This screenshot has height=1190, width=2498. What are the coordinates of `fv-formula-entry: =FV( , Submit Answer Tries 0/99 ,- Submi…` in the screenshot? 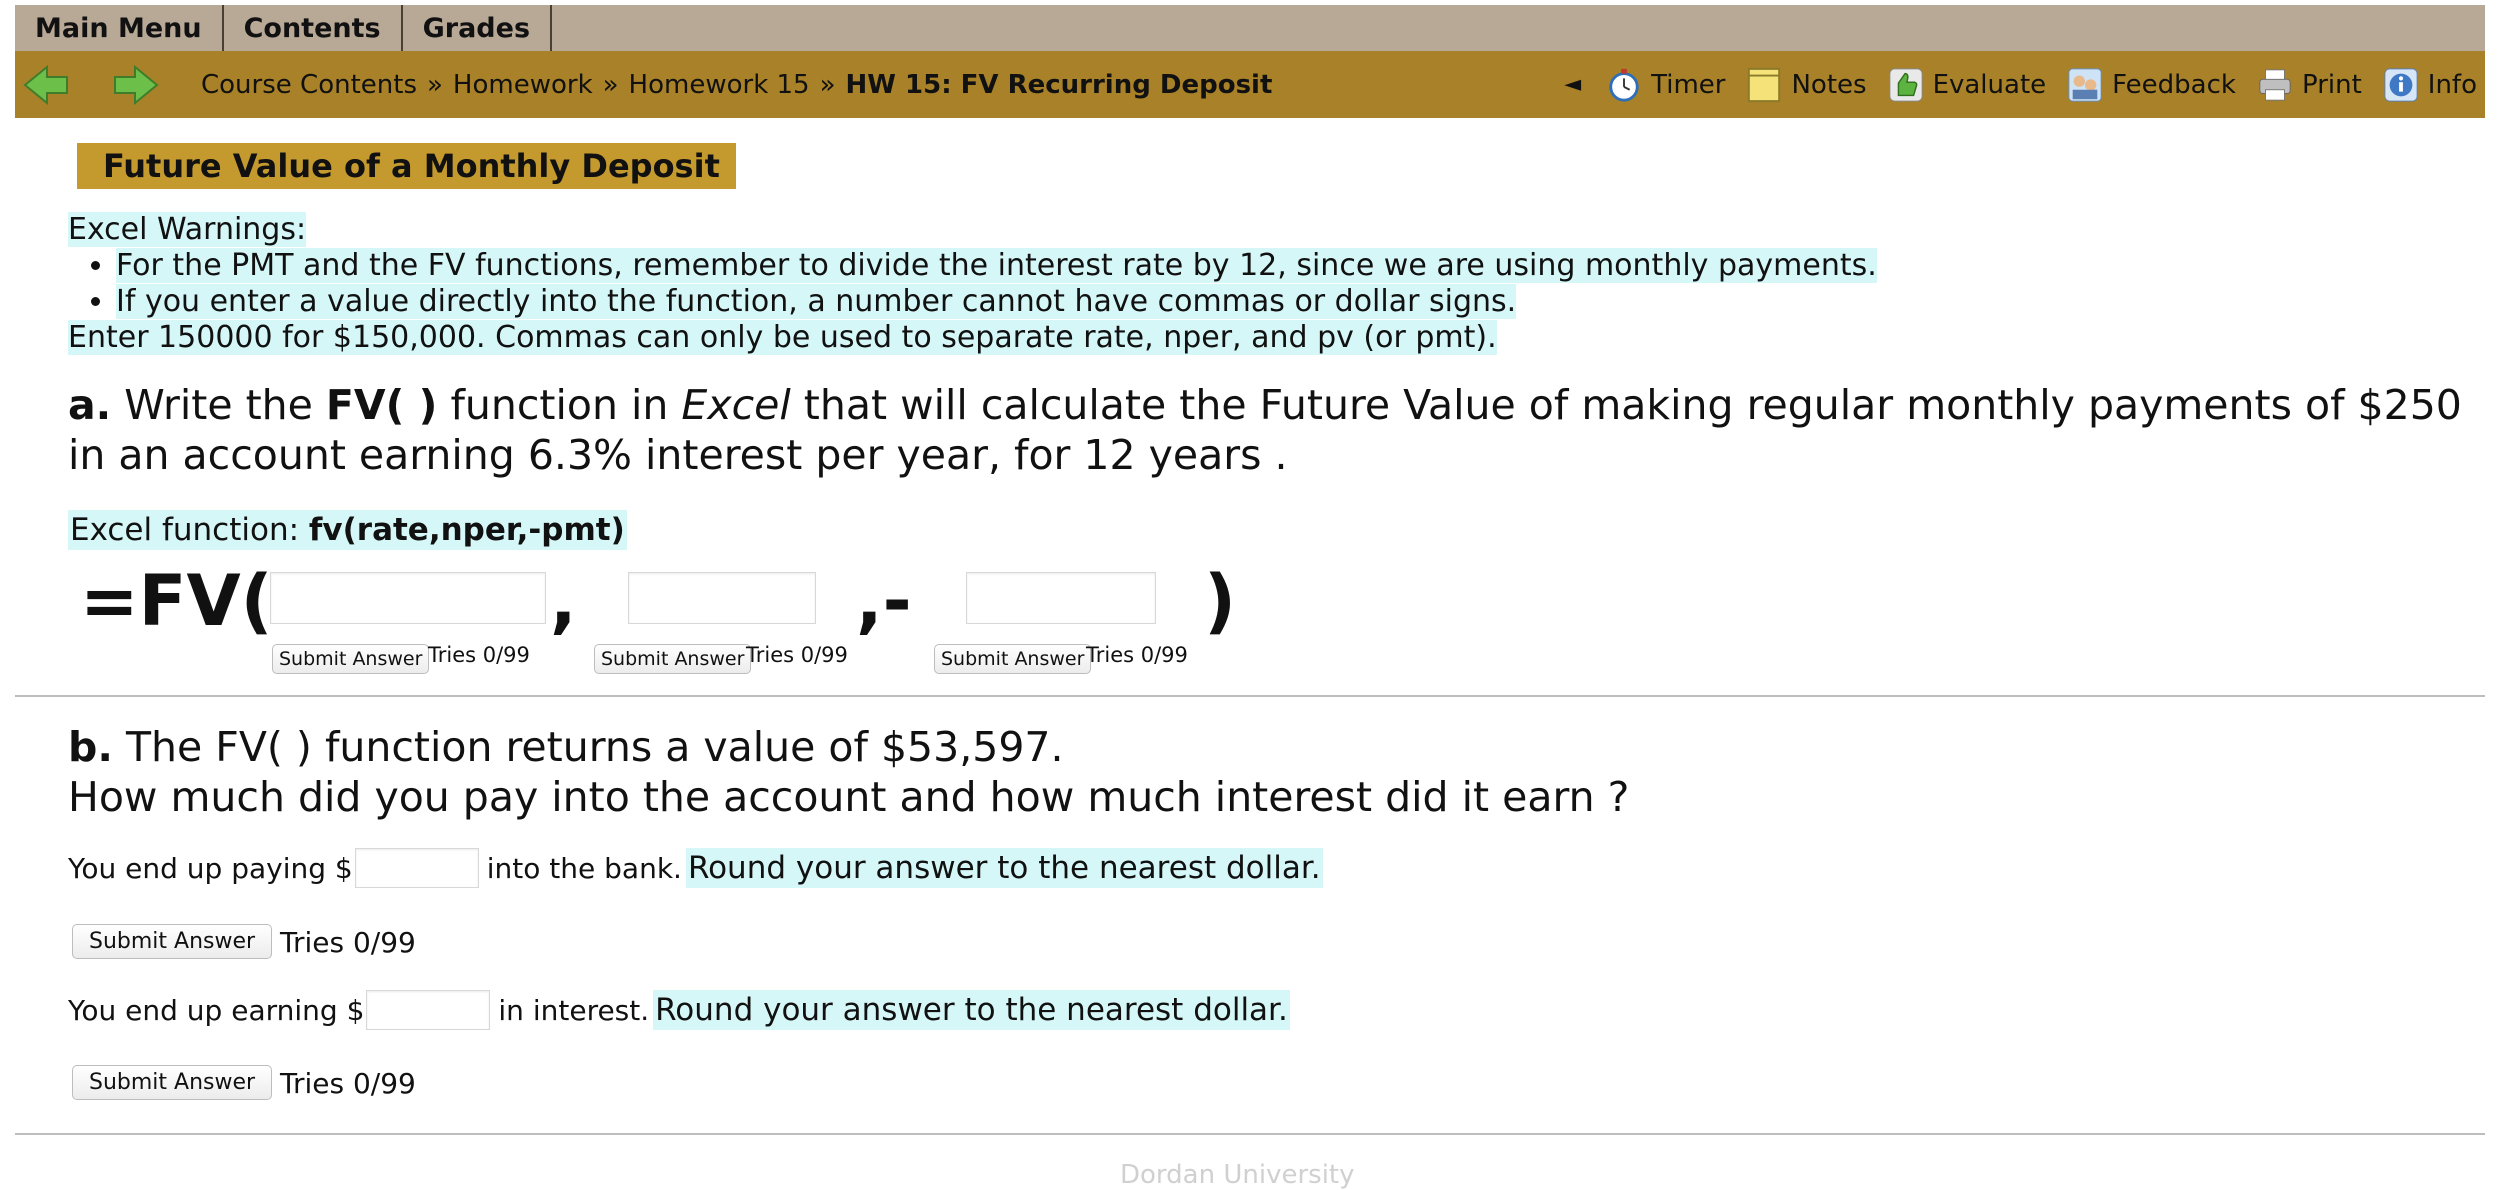 It's located at (680, 620).